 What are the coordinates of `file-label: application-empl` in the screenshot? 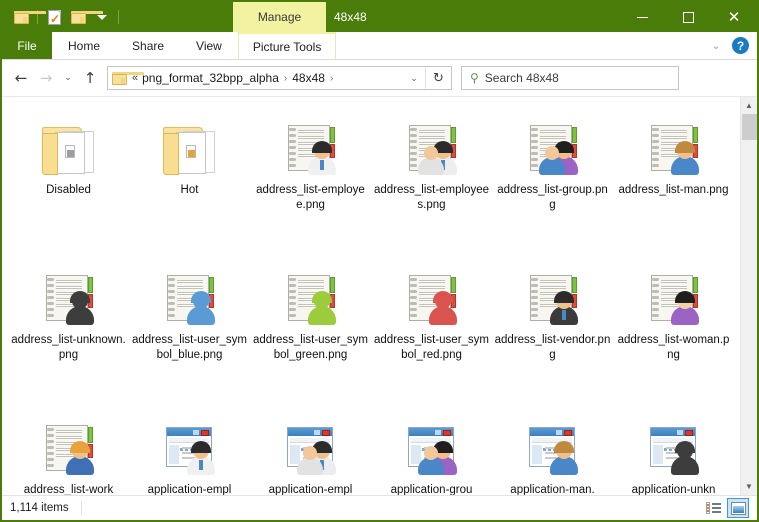 It's located at (310, 489).